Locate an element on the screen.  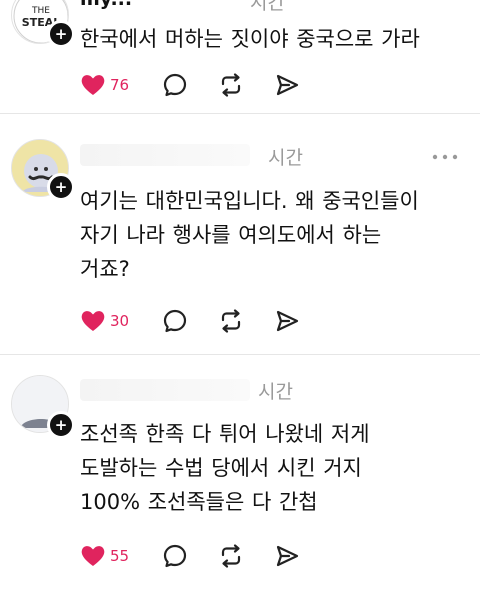
like-count: 30 is located at coordinates (120, 321).